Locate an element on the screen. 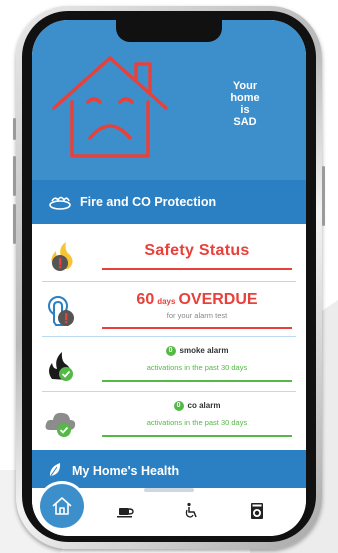 Image resolution: width=338 pixels, height=553 pixels. appliance-icon is located at coordinates (257, 511).